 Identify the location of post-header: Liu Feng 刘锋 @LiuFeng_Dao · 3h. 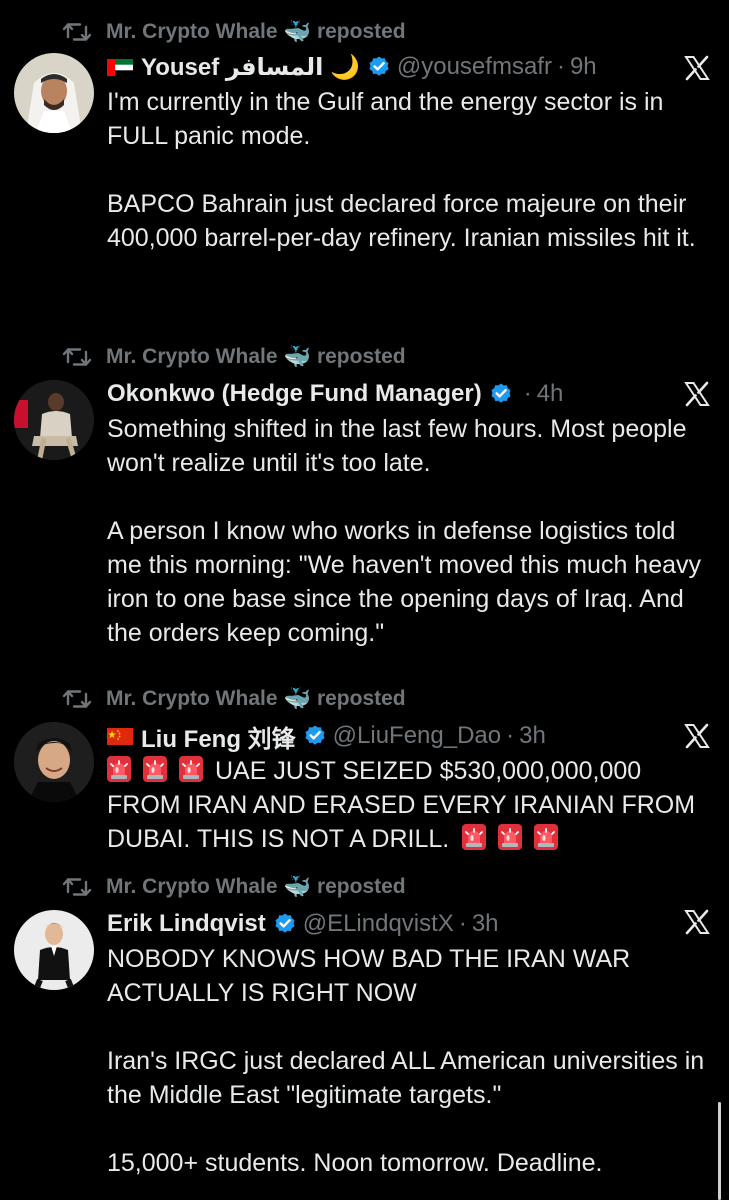
(408, 736).